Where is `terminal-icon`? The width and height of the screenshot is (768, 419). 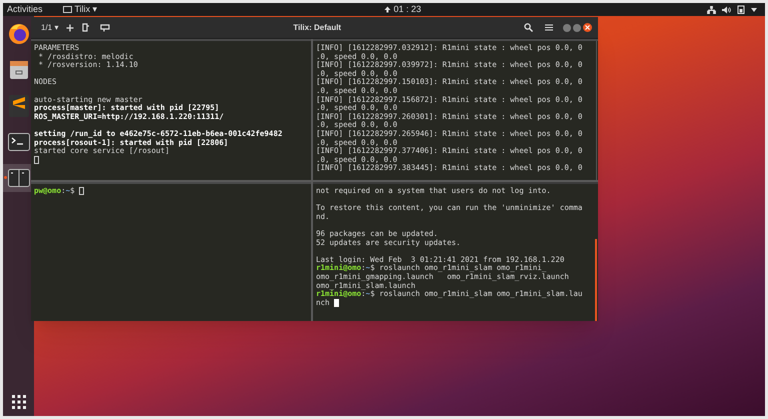
terminal-icon is located at coordinates (19, 142).